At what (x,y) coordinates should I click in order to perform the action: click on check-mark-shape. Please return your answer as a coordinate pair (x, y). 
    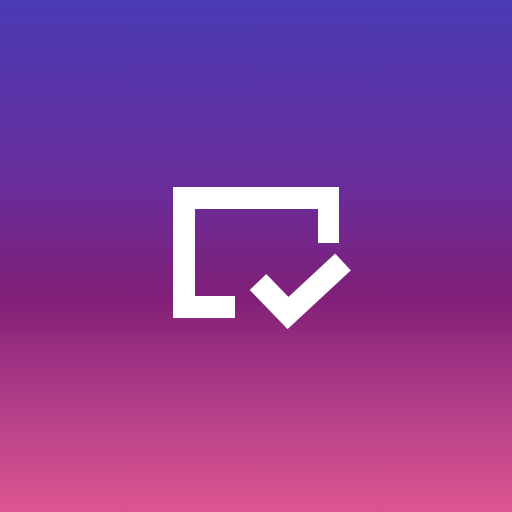
    Looking at the image, I should click on (300, 291).